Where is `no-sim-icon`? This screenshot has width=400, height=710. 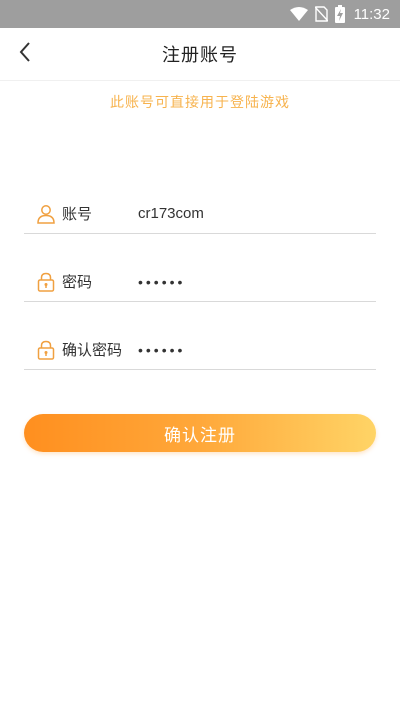 no-sim-icon is located at coordinates (321, 14).